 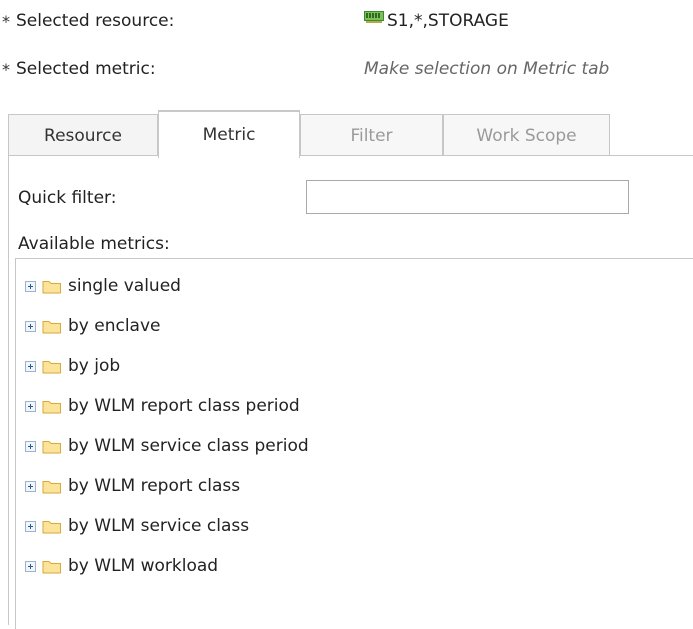 What do you see at coordinates (94, 366) in the screenshot?
I see `tree-item-label: by job` at bounding box center [94, 366].